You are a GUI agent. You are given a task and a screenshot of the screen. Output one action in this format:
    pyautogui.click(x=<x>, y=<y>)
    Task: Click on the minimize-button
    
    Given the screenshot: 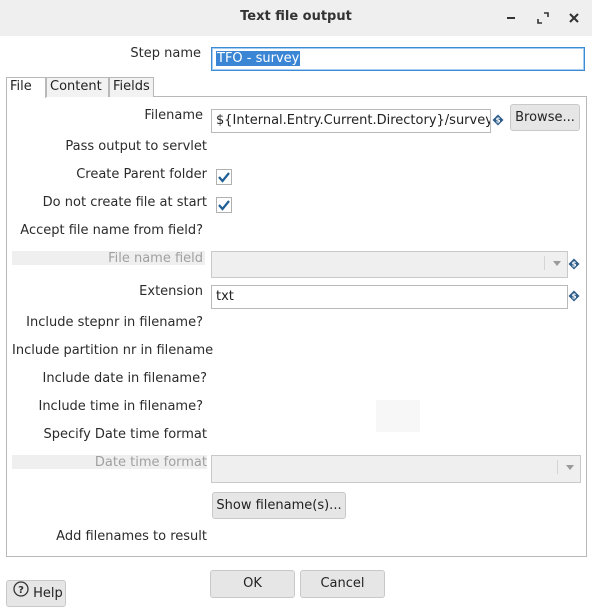 What is the action you would take?
    pyautogui.click(x=511, y=18)
    